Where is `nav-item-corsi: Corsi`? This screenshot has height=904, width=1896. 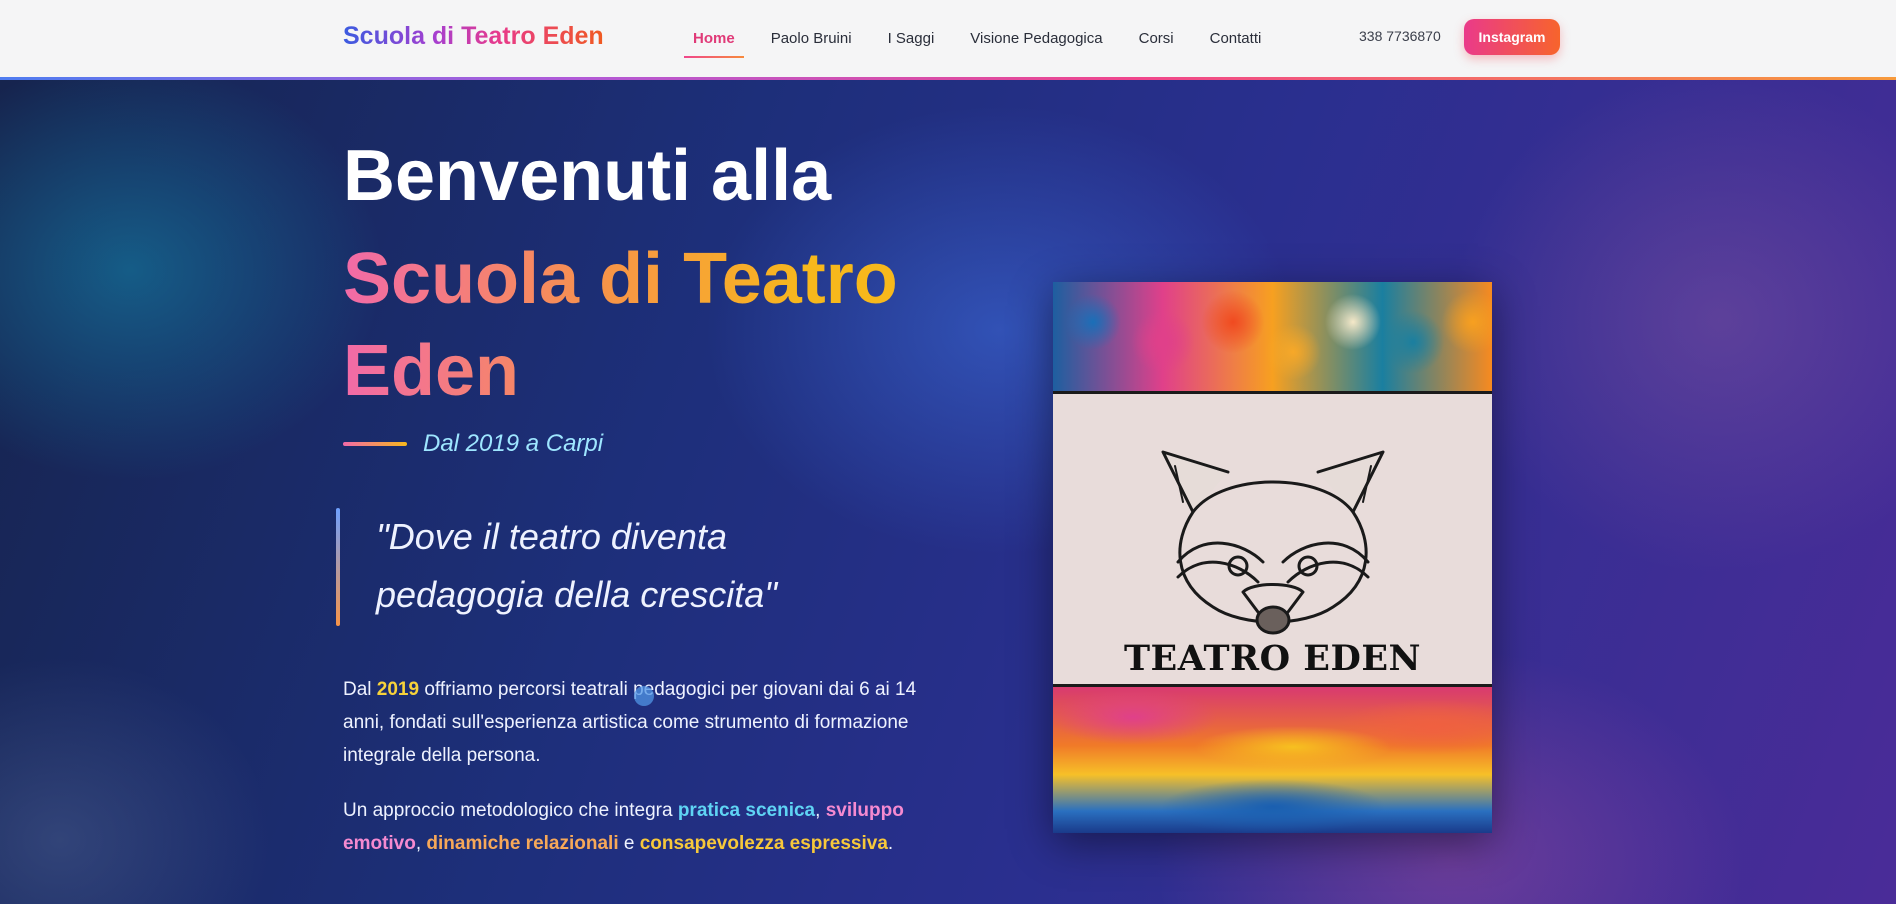
nav-item-corsi: Corsi is located at coordinates (1156, 39).